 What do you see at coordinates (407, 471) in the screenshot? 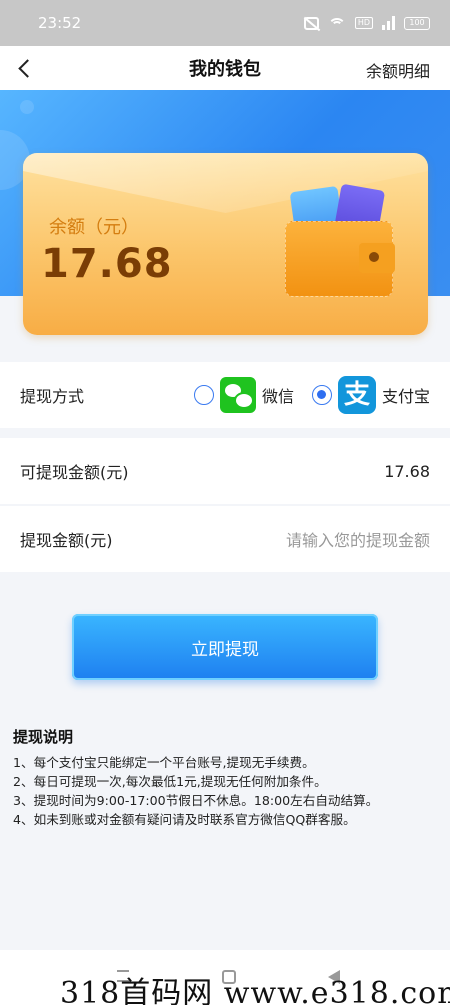
I see `available-amount-value: 17.68` at bounding box center [407, 471].